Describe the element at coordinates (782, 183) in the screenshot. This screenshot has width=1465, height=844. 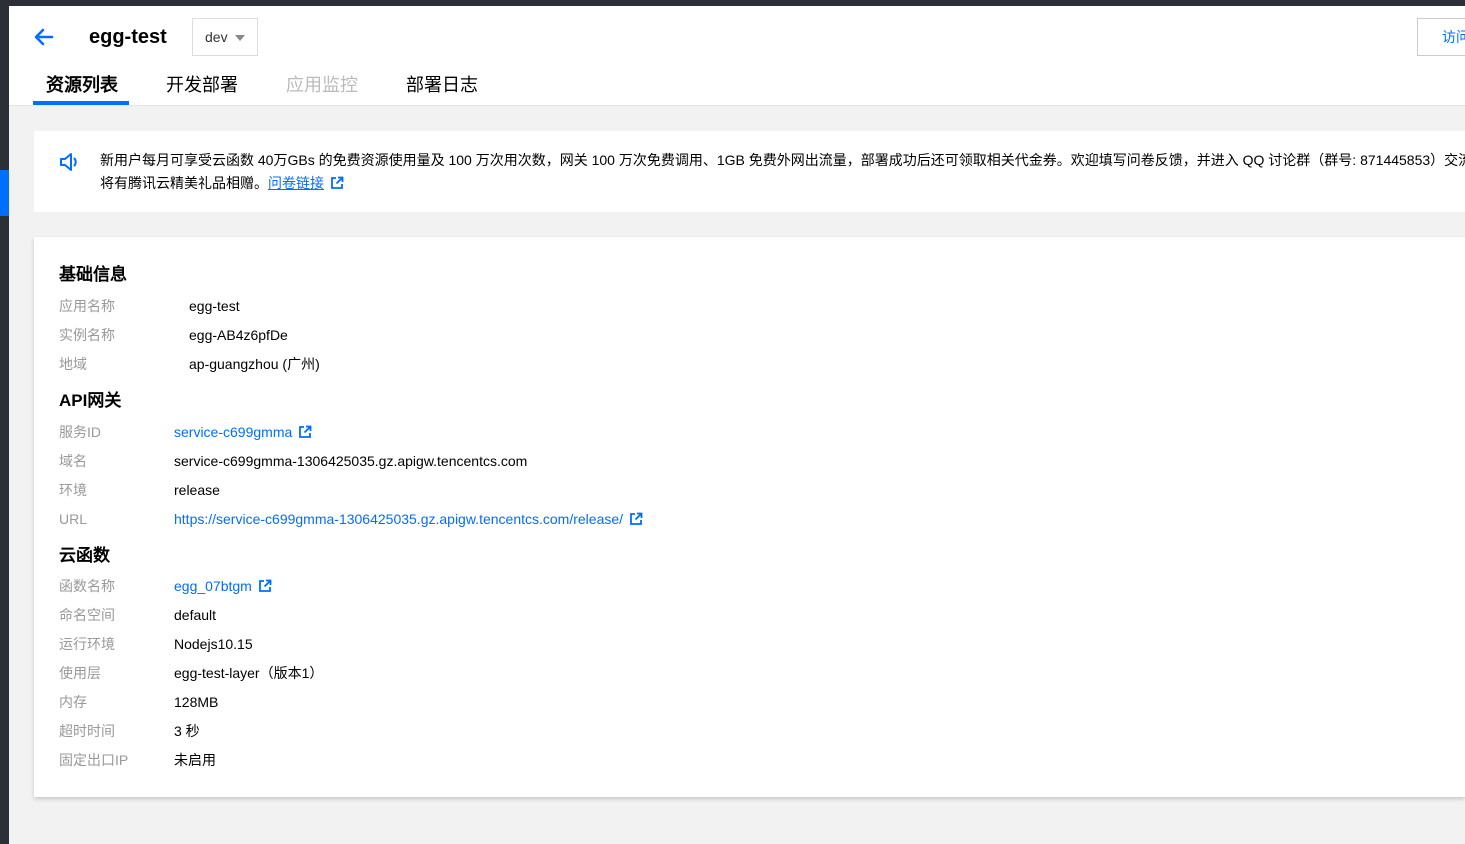
I see `notice-line-2-wrap: 将有腾讯云精美礼品相赠。问卷链接` at that location.